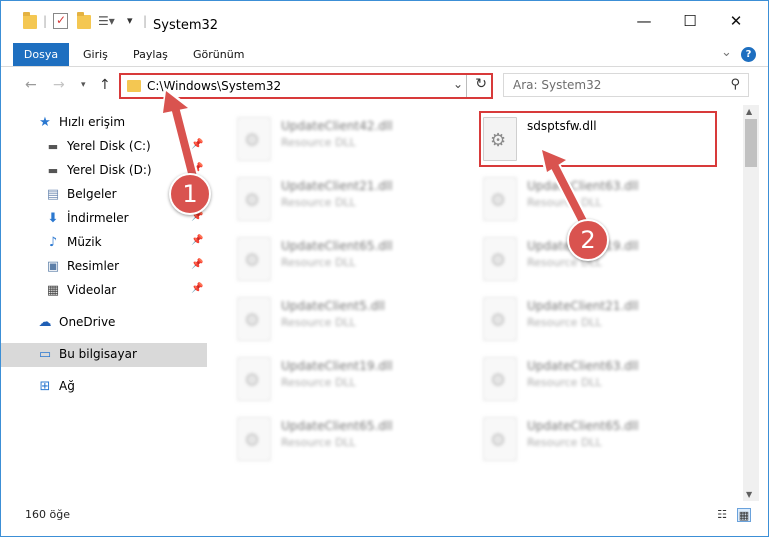 Image resolution: width=769 pixels, height=537 pixels. Describe the element at coordinates (751, 303) in the screenshot. I see `vertical-scrollbar: ▲ ▼` at that location.